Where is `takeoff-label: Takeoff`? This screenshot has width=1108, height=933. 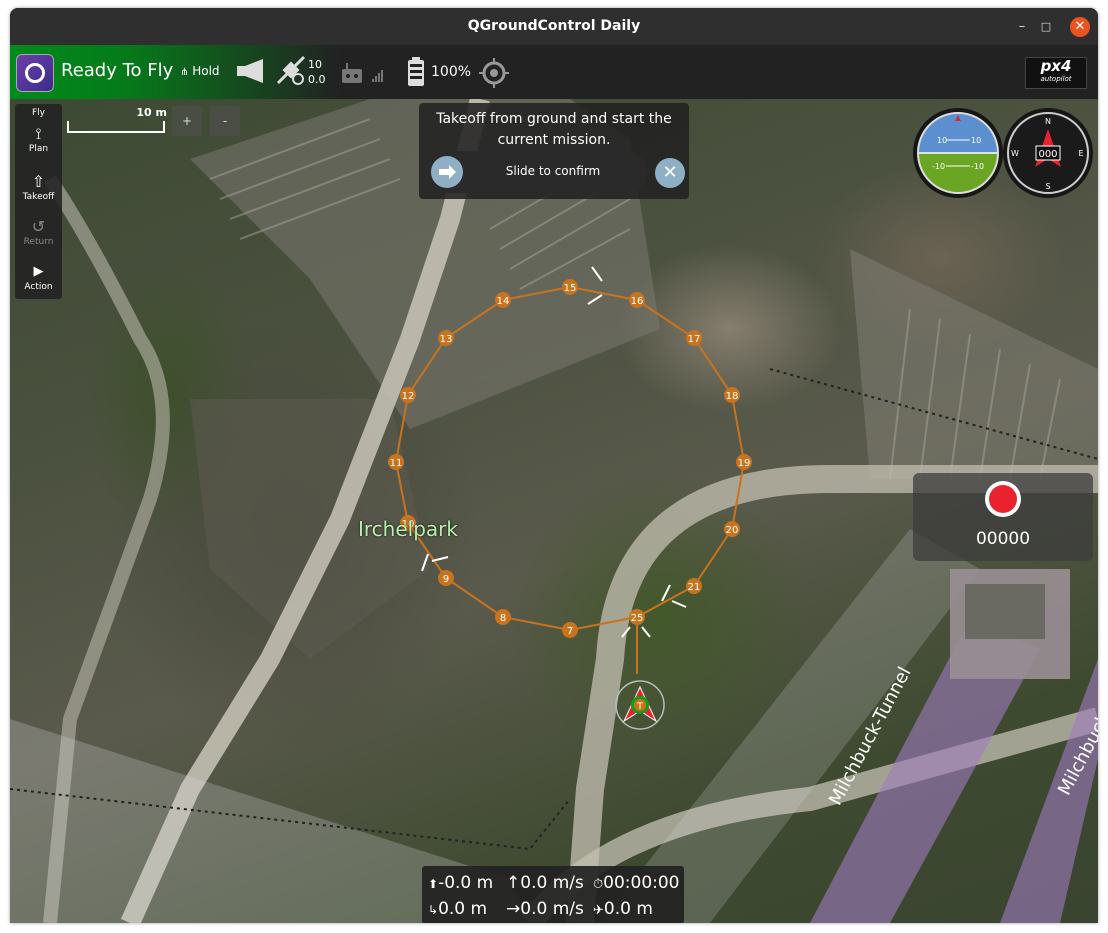
takeoff-label: Takeoff is located at coordinates (38, 197).